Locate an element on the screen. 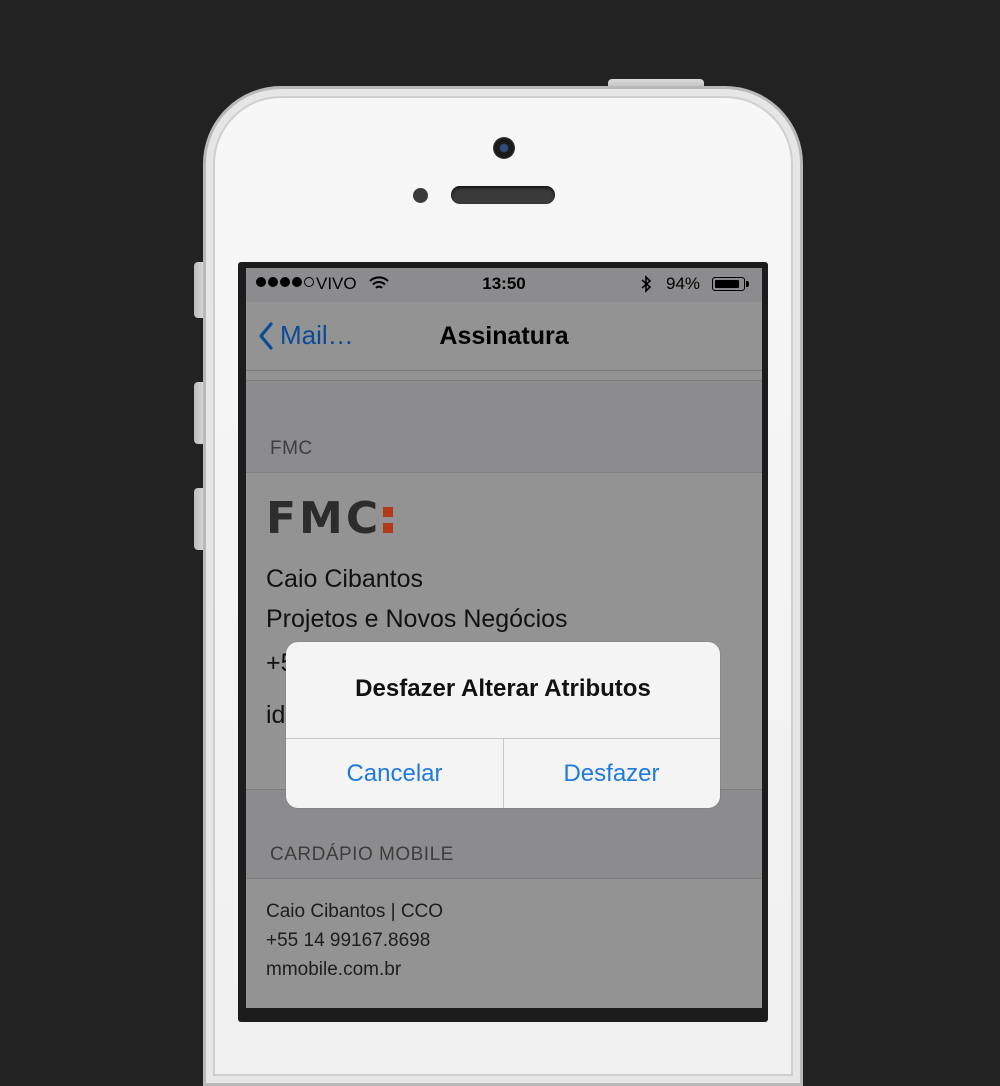  battery-icon is located at coordinates (728, 284).